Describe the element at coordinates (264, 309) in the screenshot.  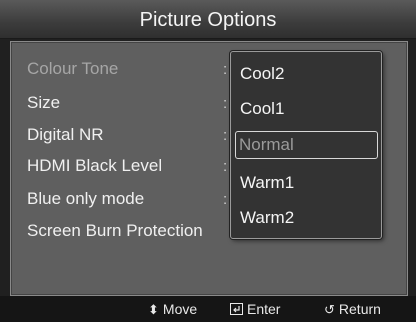
I see `hint-enter-label: Enter` at that location.